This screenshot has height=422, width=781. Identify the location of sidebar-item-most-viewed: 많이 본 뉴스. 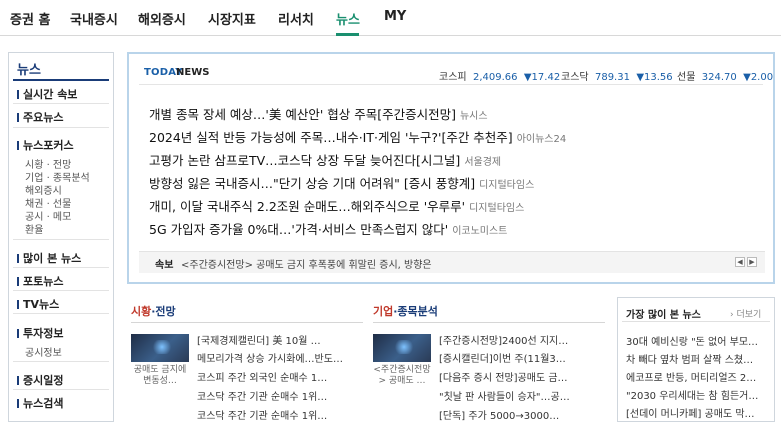
(49, 258).